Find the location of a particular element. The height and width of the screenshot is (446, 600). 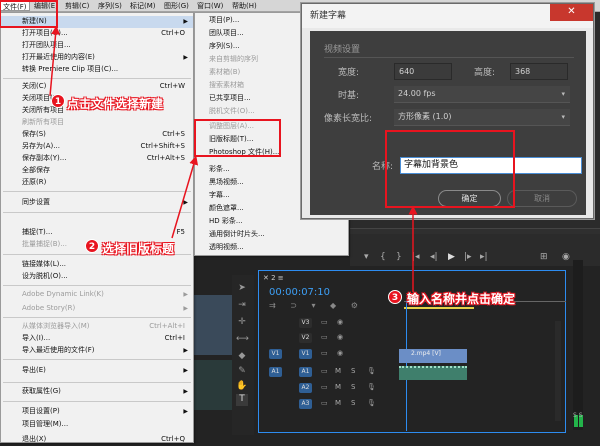

annotation-step1: 点击文件选择新建 is located at coordinates (115, 104).